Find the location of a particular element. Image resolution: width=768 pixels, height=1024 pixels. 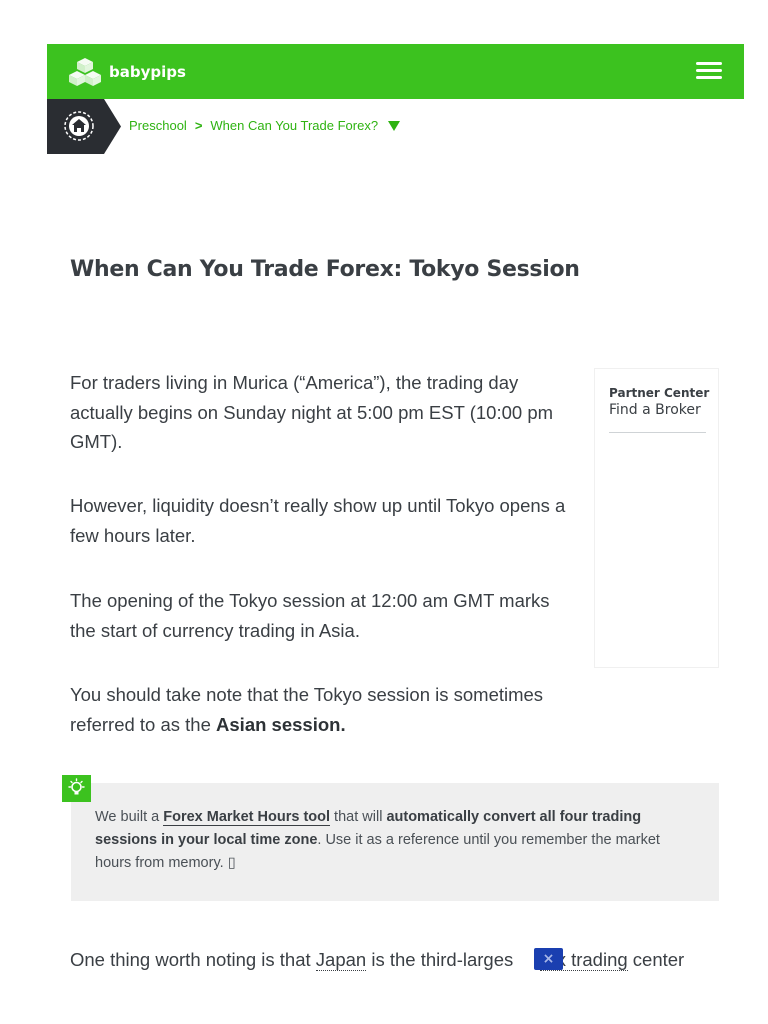

japan-link: Japan is located at coordinates (341, 960).